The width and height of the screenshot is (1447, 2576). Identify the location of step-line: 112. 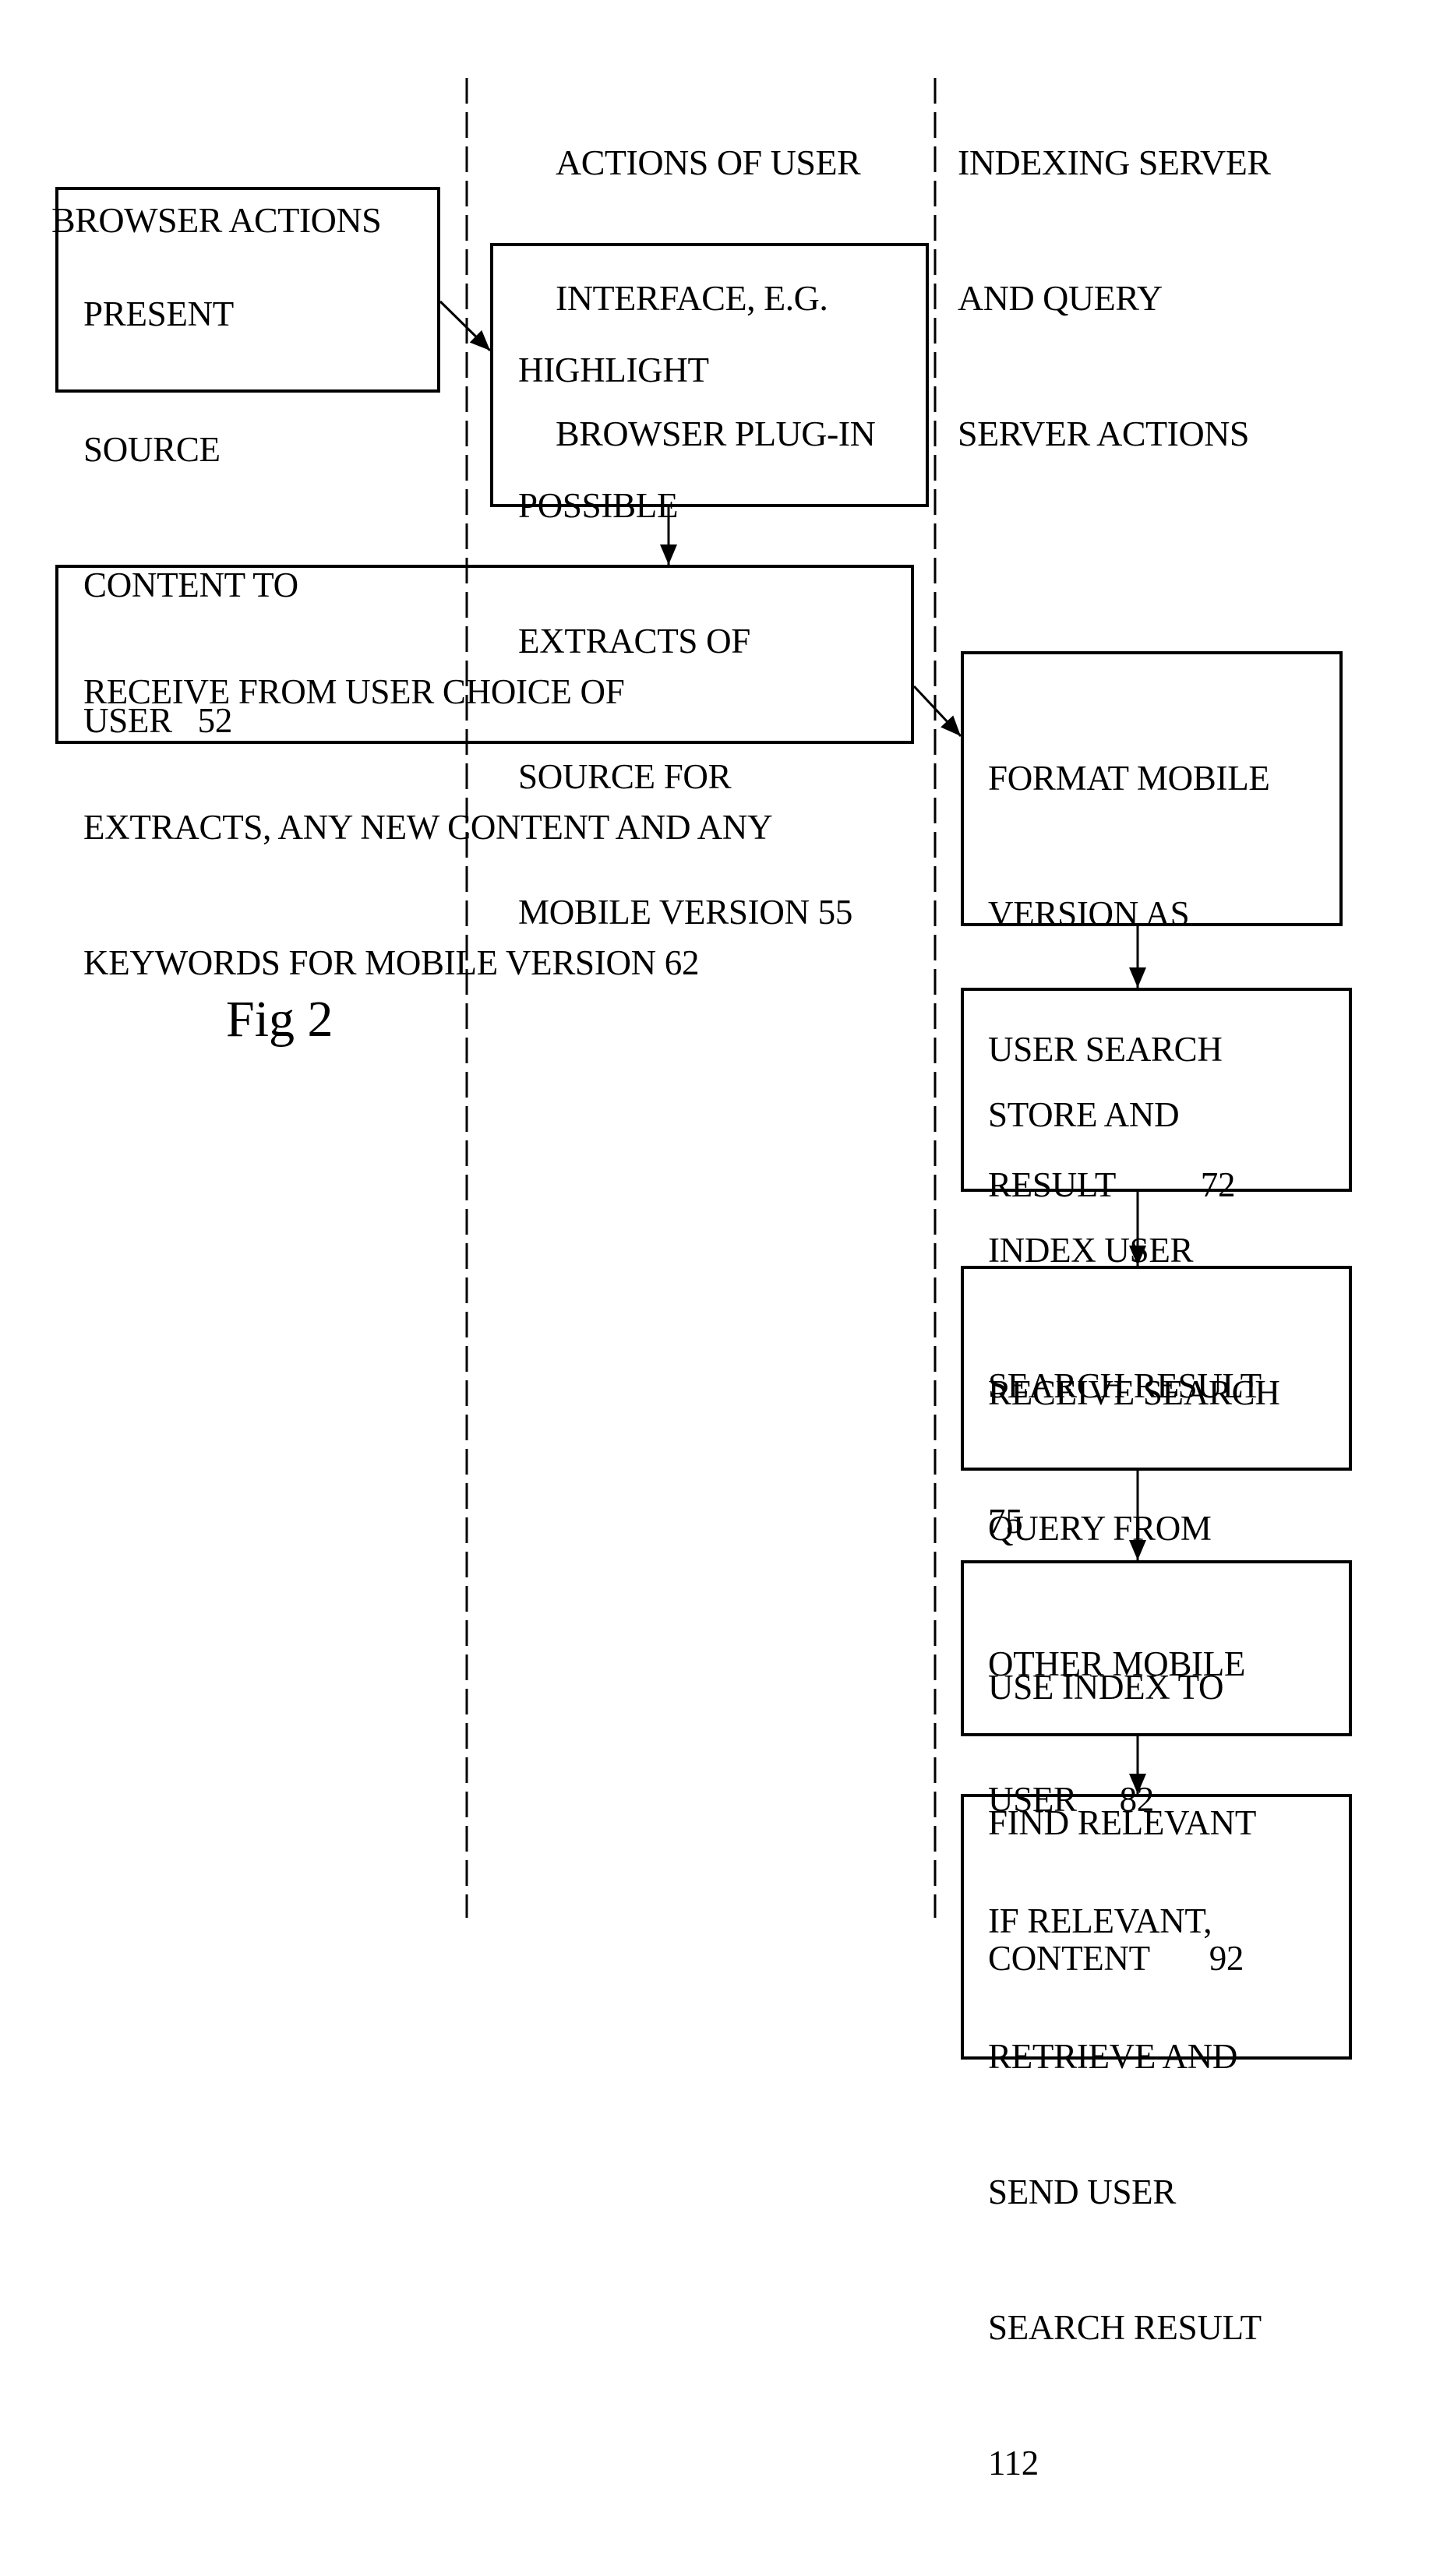
(1014, 2463).